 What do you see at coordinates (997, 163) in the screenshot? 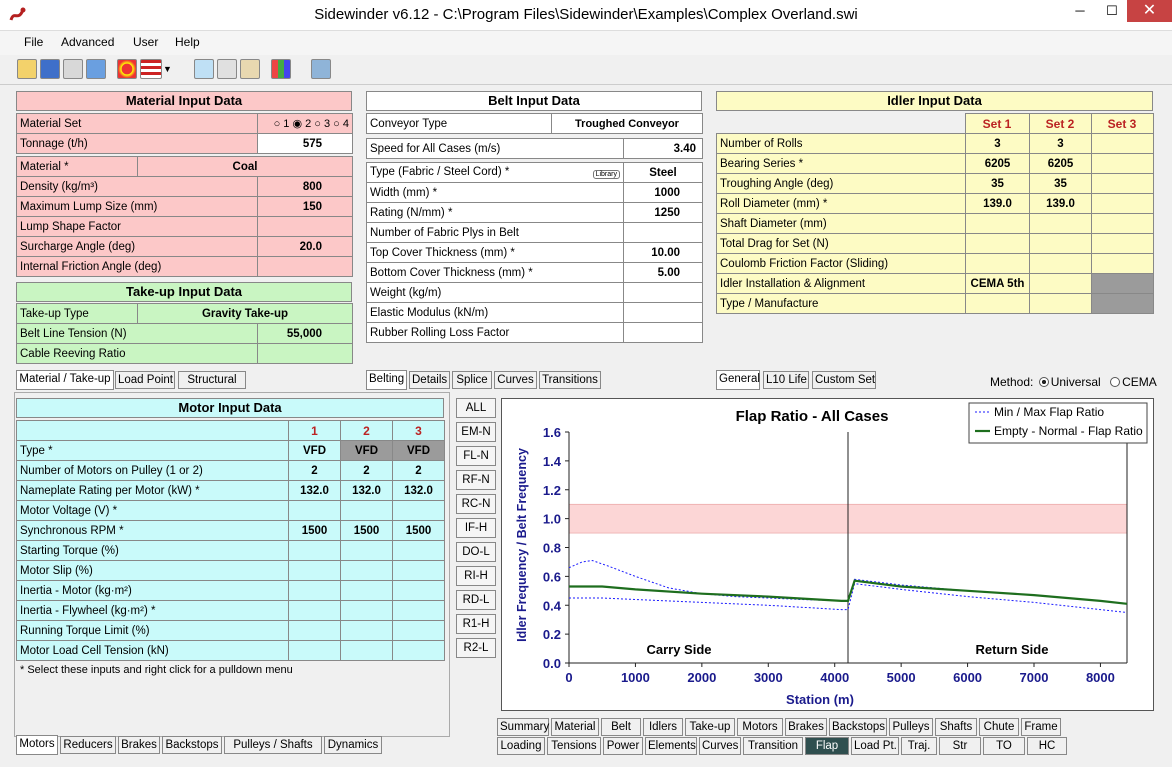
I see `bearing-series-set1: 6205` at bounding box center [997, 163].